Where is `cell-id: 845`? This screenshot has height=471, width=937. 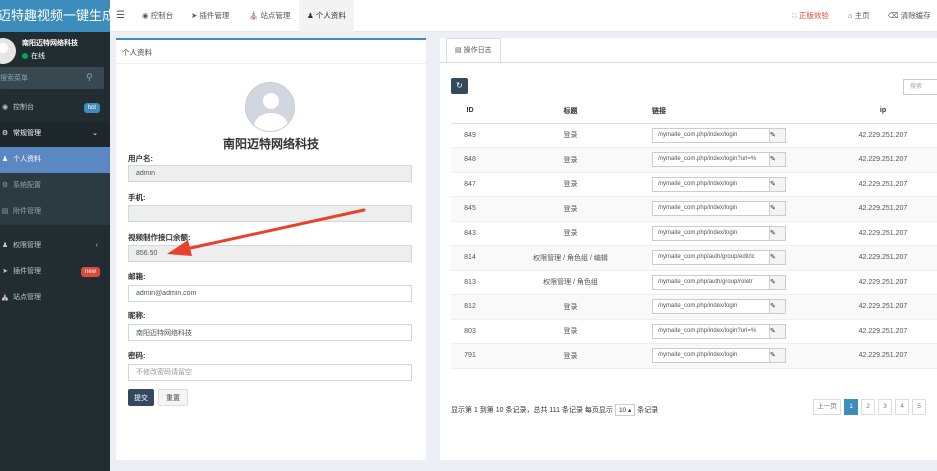
cell-id: 845 is located at coordinates (470, 209).